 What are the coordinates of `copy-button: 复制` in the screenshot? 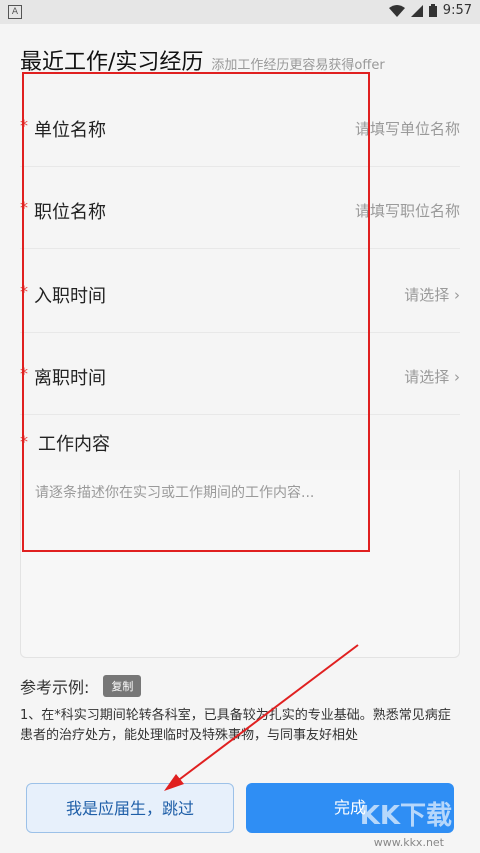 It's located at (122, 686).